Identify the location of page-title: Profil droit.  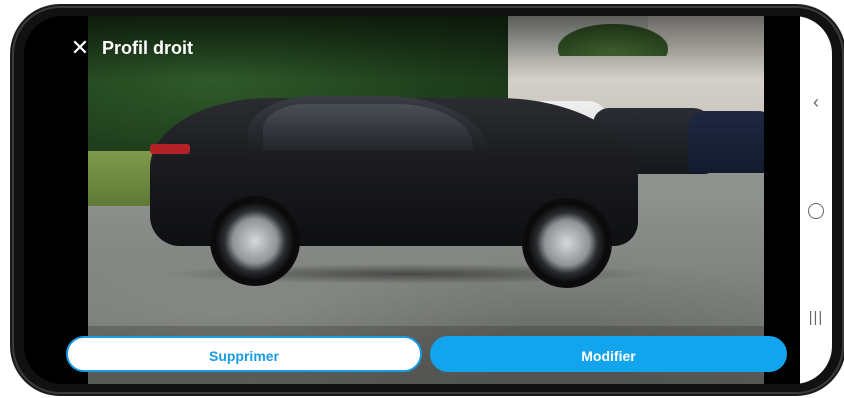
(147, 48).